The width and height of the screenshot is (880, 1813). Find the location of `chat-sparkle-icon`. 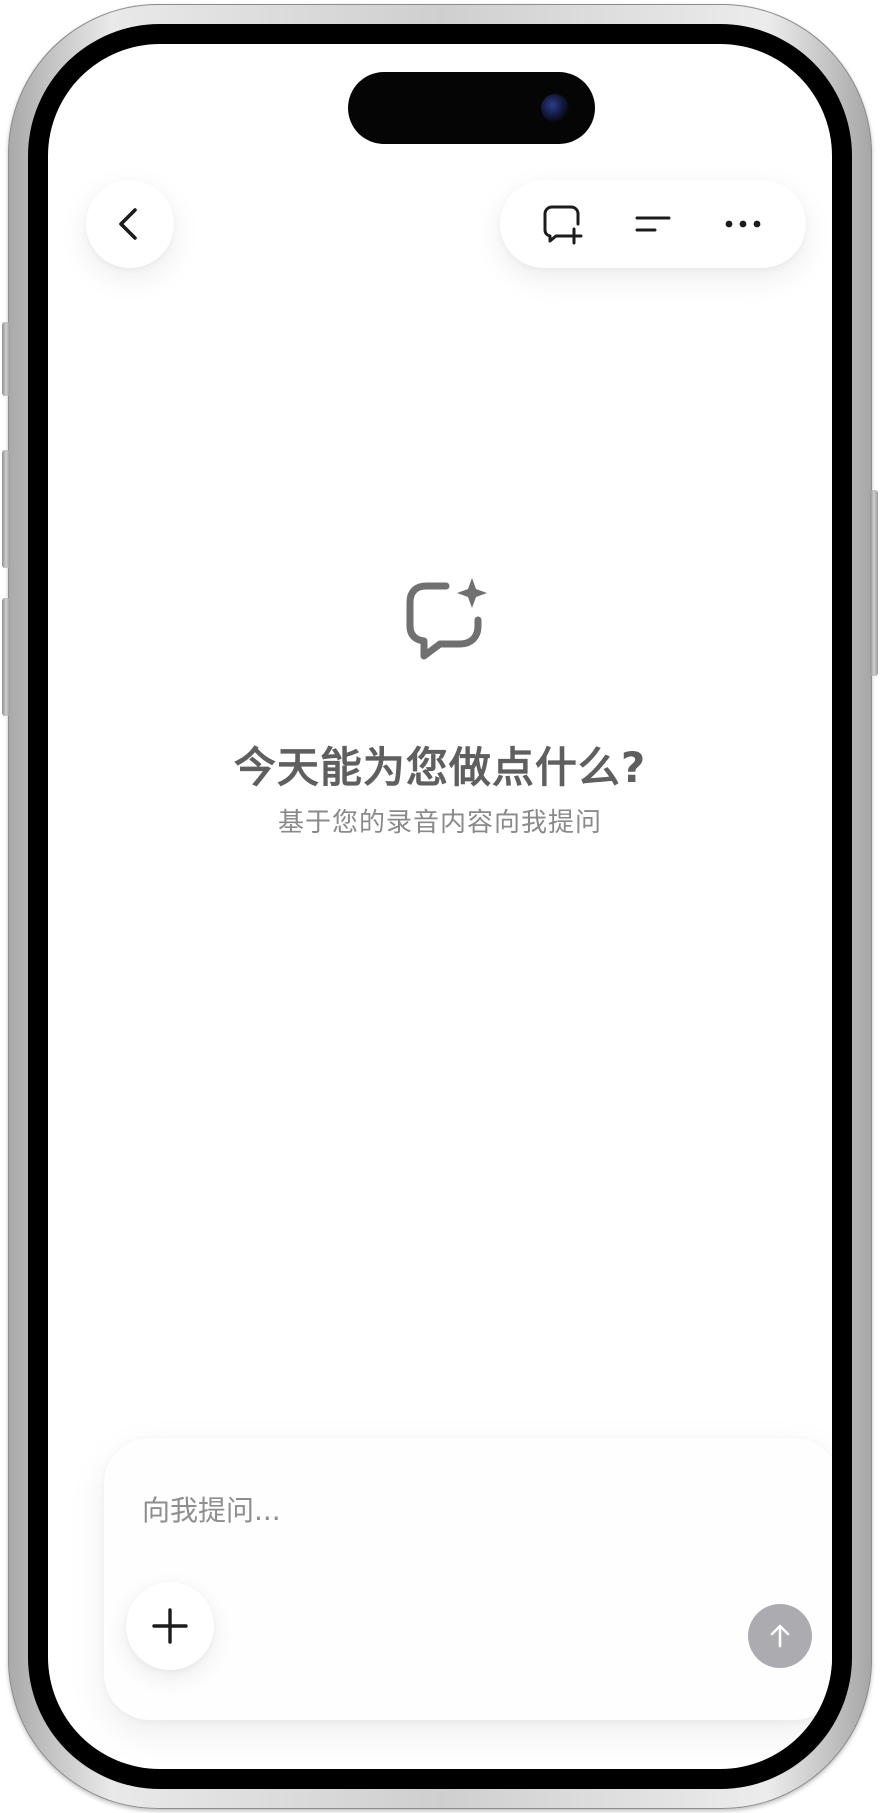

chat-sparkle-icon is located at coordinates (446, 619).